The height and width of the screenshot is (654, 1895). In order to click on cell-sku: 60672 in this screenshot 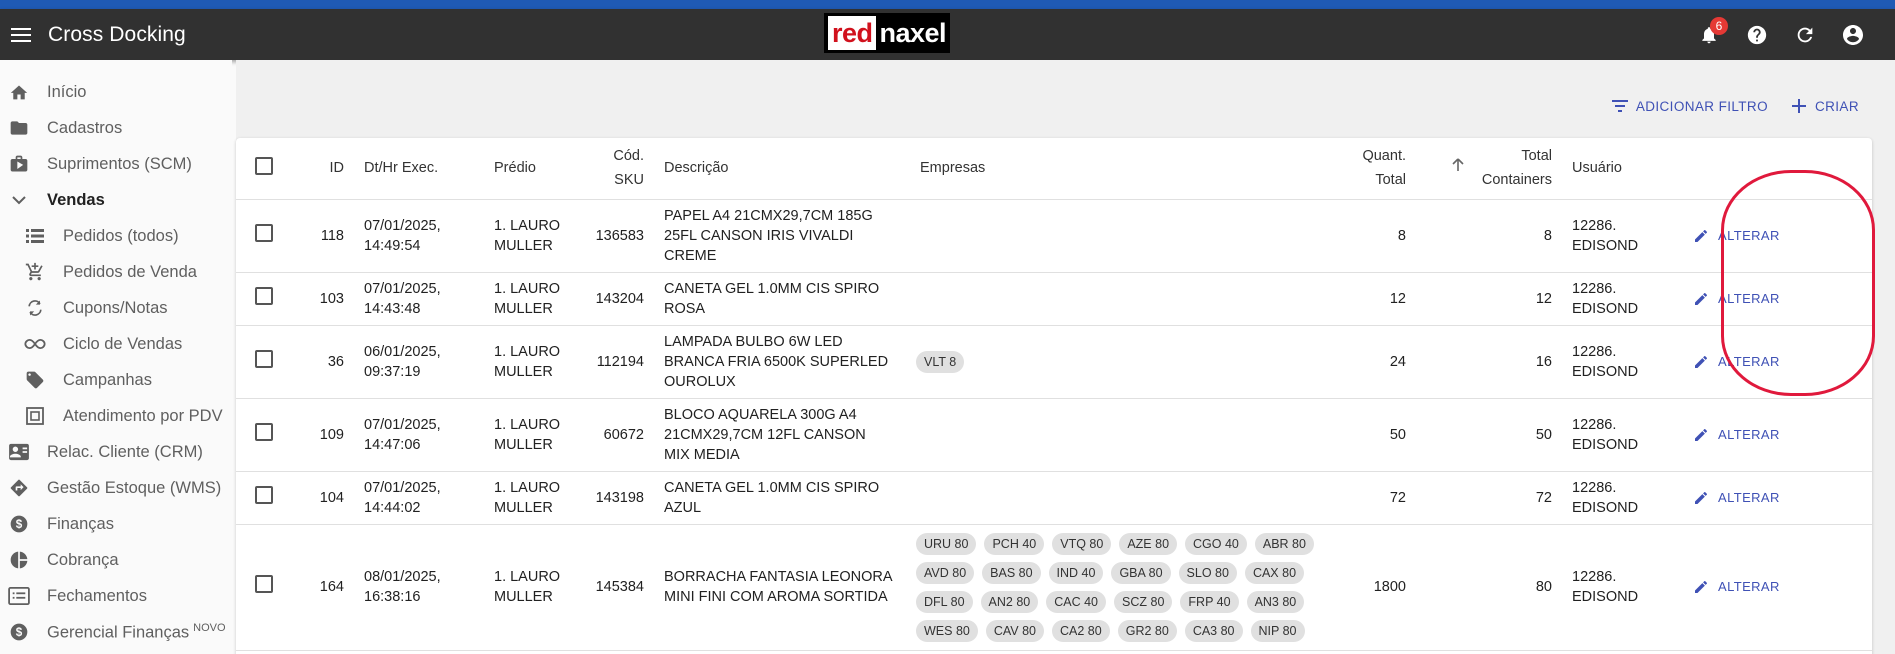, I will do `click(618, 435)`.